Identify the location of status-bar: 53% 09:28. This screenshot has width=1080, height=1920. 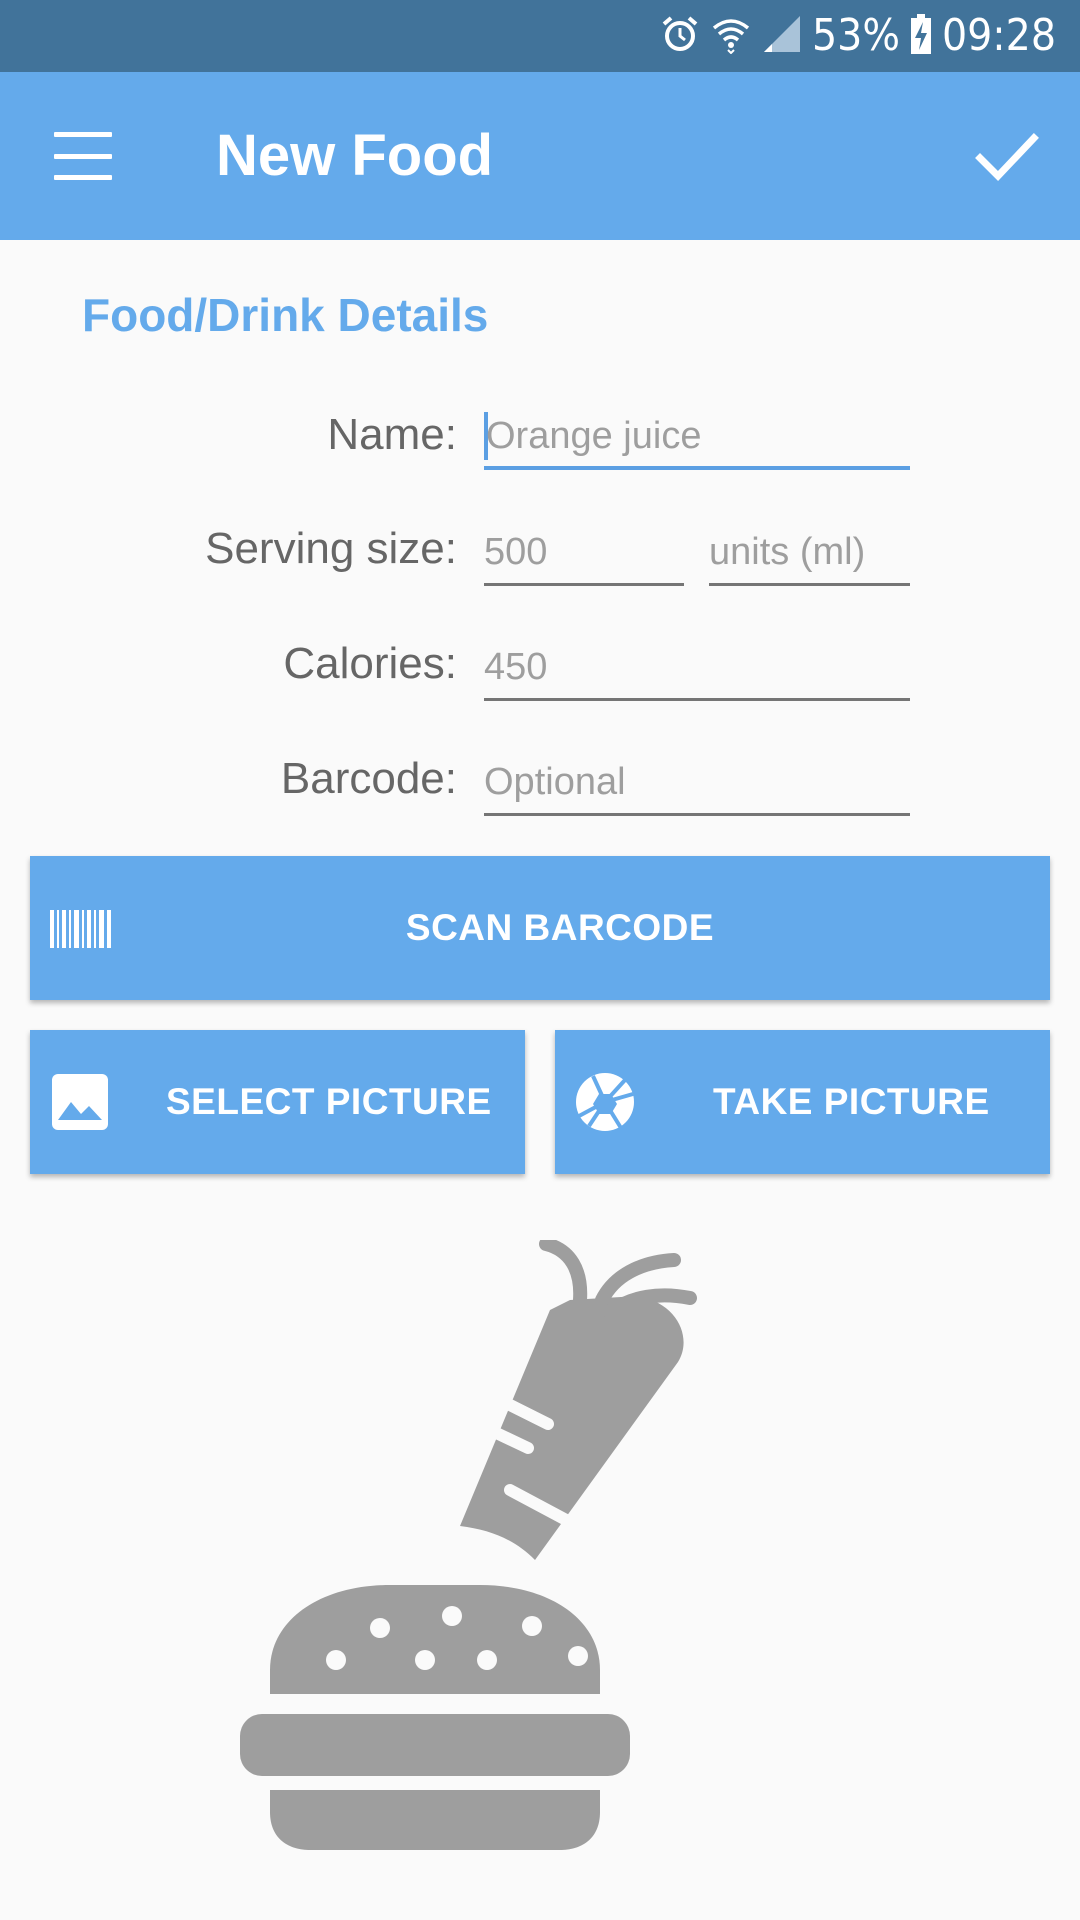
(540, 36).